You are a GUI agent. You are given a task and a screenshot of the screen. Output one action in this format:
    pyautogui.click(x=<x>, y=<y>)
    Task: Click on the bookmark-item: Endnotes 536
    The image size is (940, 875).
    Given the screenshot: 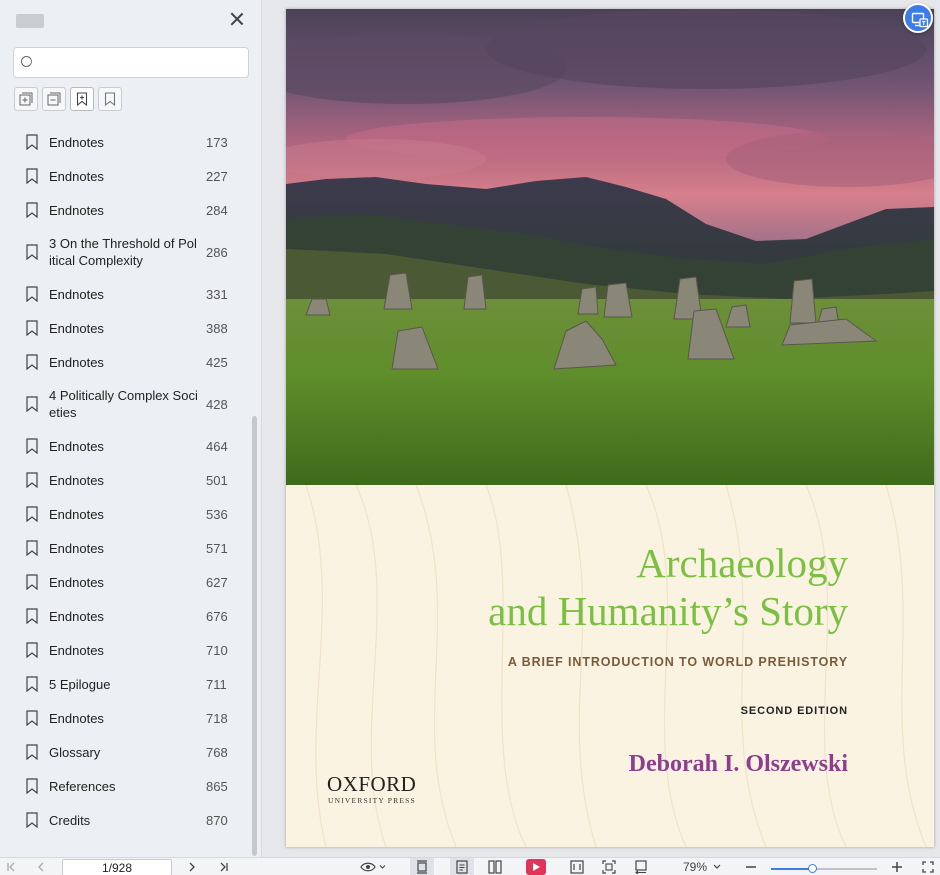 What is the action you would take?
    pyautogui.click(x=125, y=514)
    